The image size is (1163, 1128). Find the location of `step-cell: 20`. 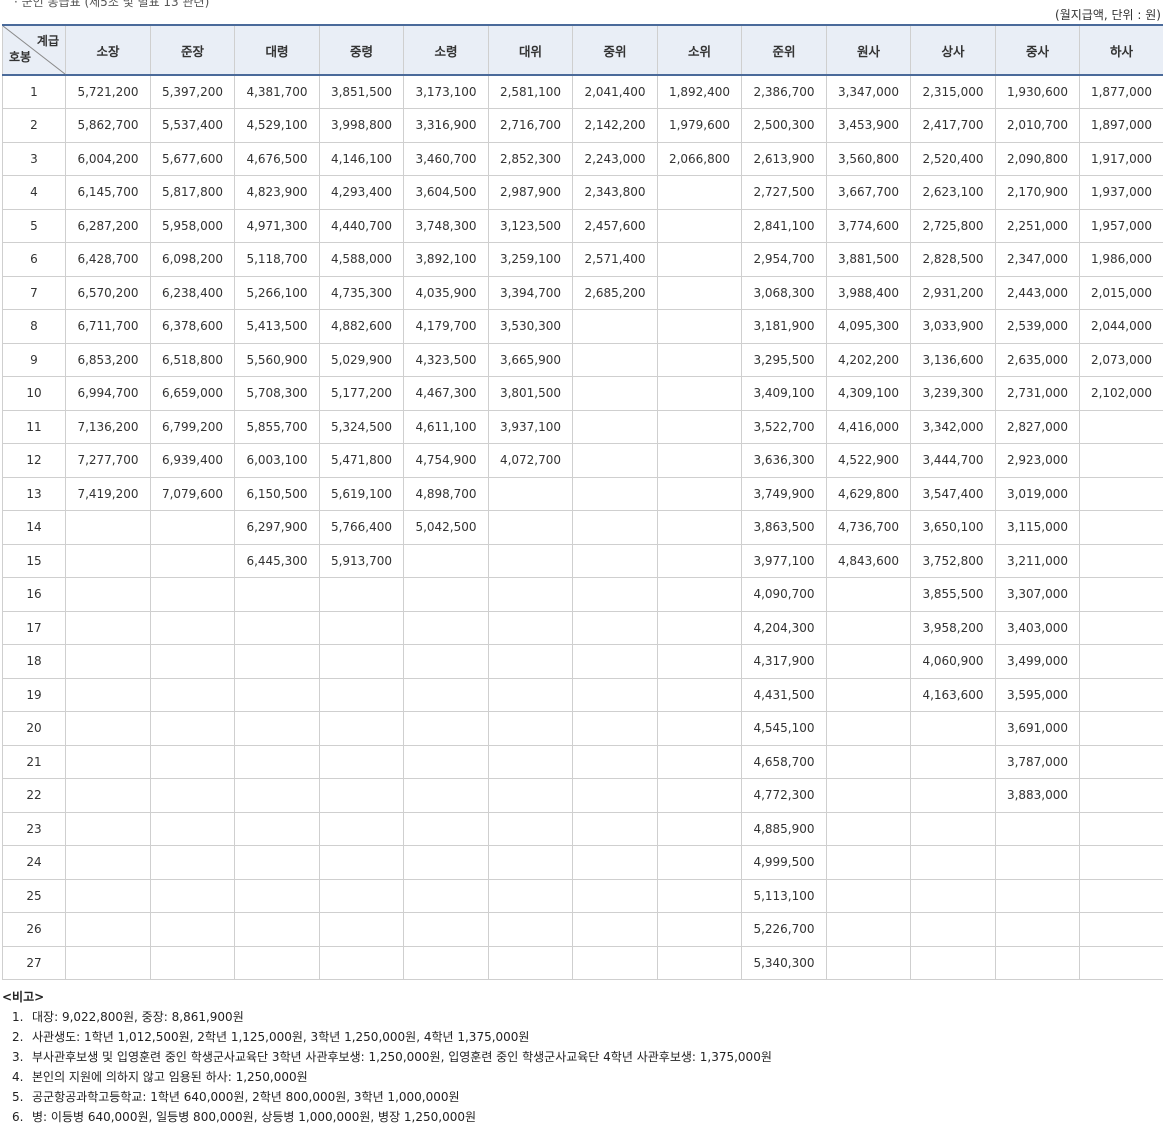

step-cell: 20 is located at coordinates (34, 728).